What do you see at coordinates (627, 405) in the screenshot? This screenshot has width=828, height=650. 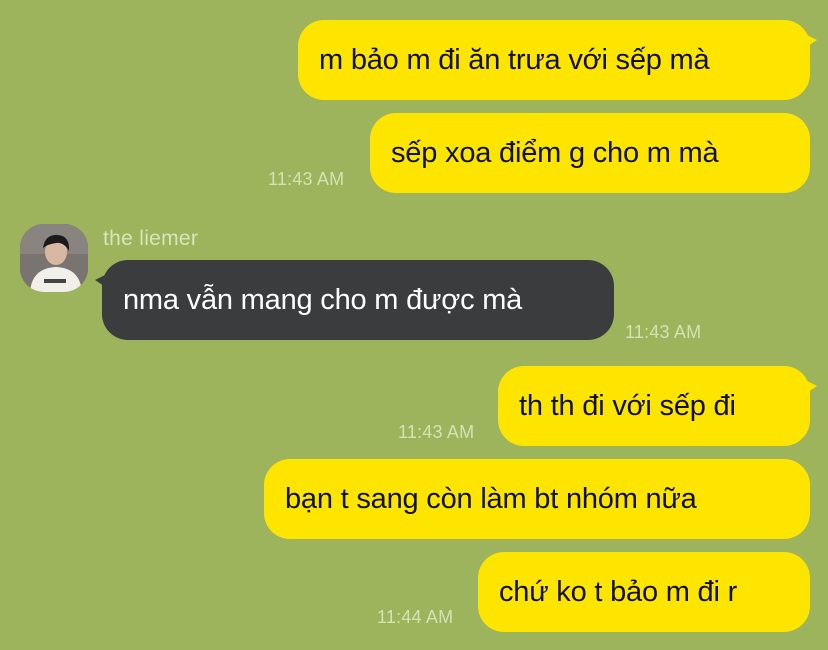 I see `message-text: th th đi với sếp đi` at bounding box center [627, 405].